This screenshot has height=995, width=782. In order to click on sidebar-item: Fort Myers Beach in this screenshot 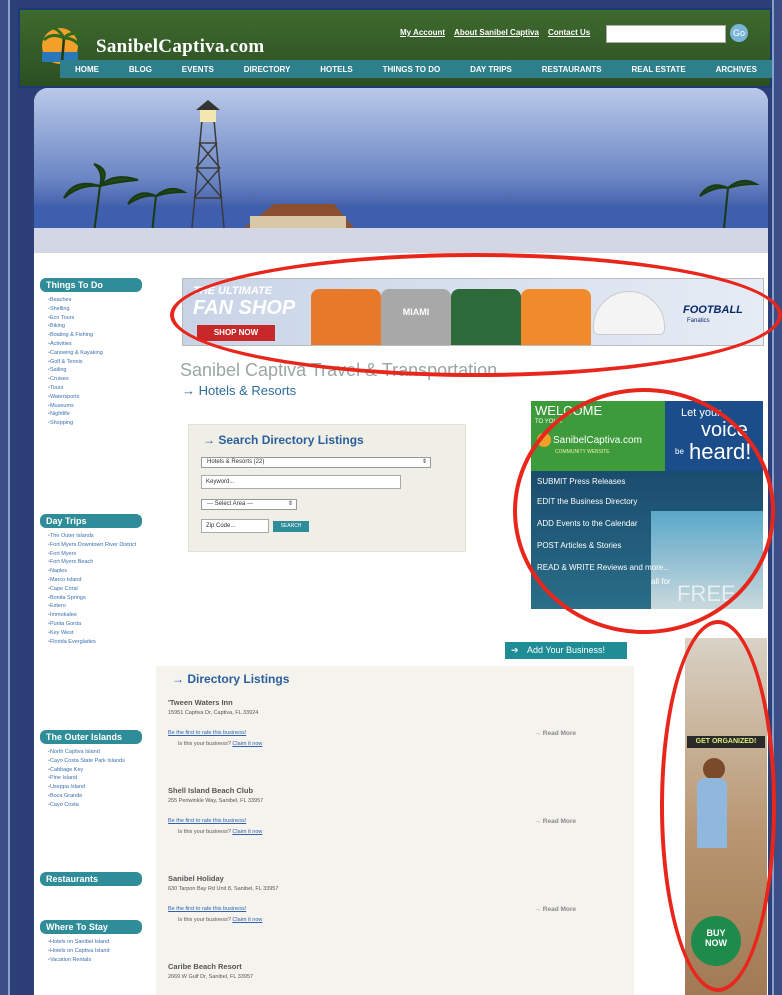, I will do `click(96, 562)`.